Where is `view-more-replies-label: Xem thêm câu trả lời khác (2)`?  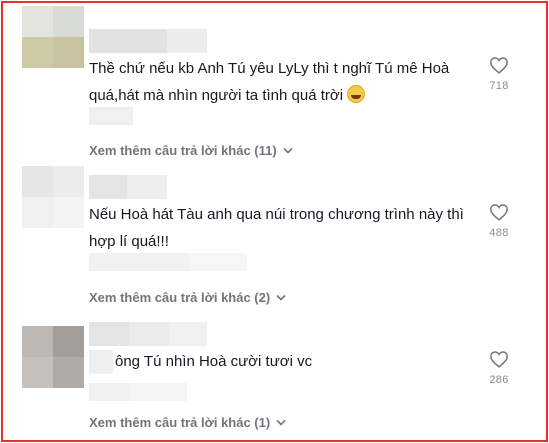 view-more-replies-label: Xem thêm câu trả lời khác (2) is located at coordinates (180, 297).